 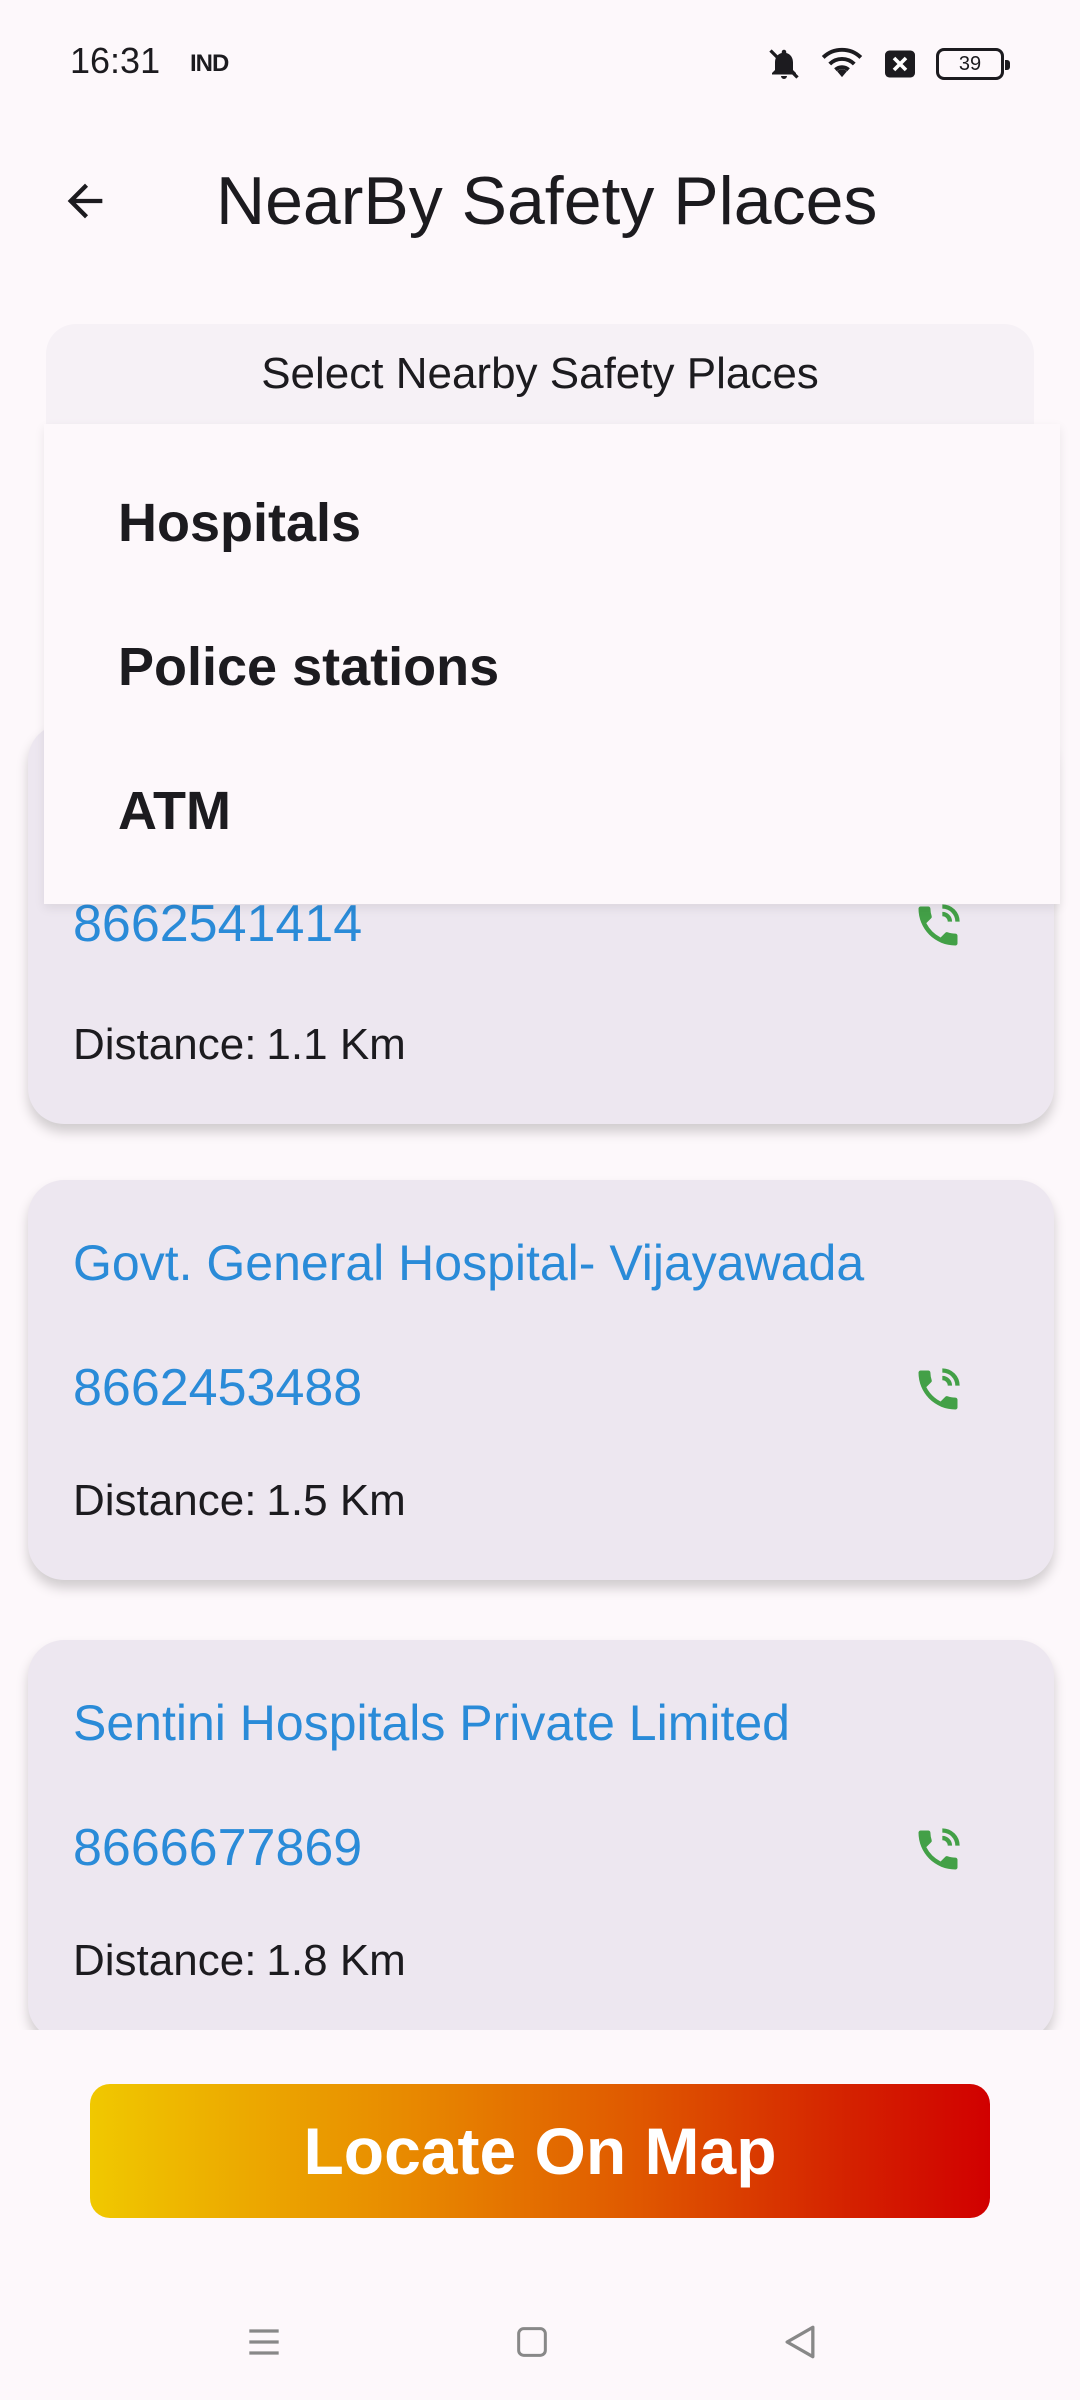 I want to click on triangle-back-icon, so click(x=800, y=2342).